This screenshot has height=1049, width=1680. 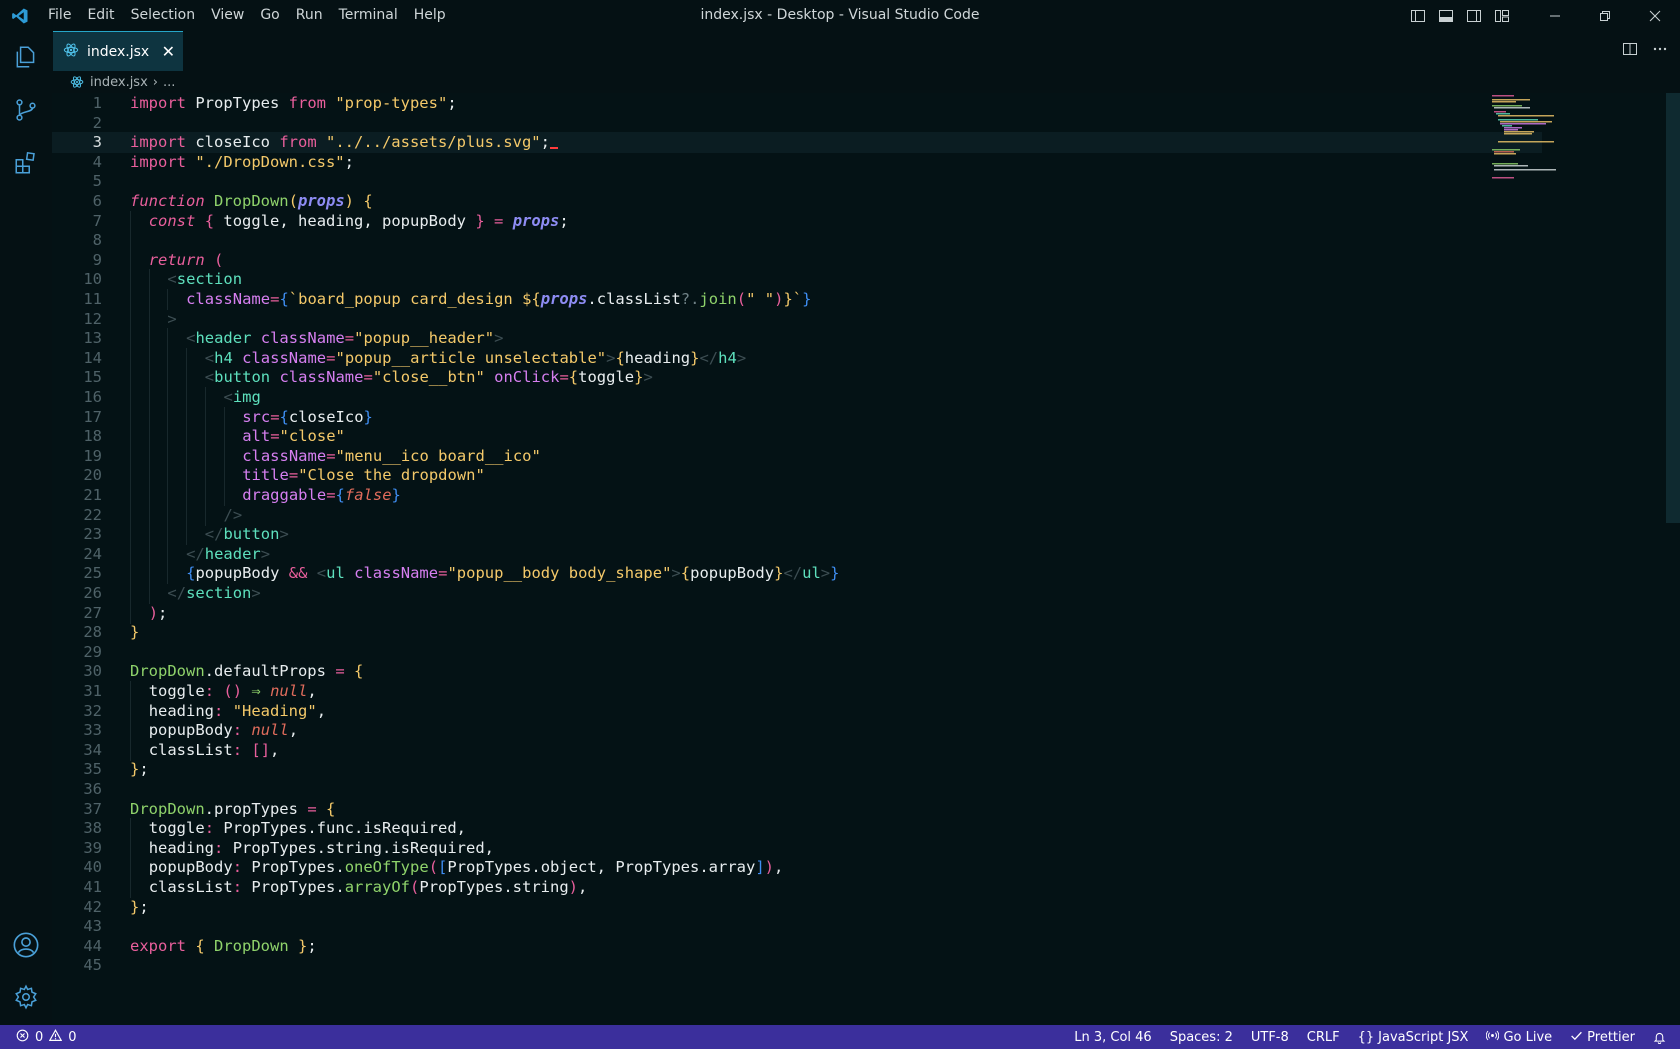 I want to click on toggle-secondary-sidebar-icon, so click(x=1474, y=15).